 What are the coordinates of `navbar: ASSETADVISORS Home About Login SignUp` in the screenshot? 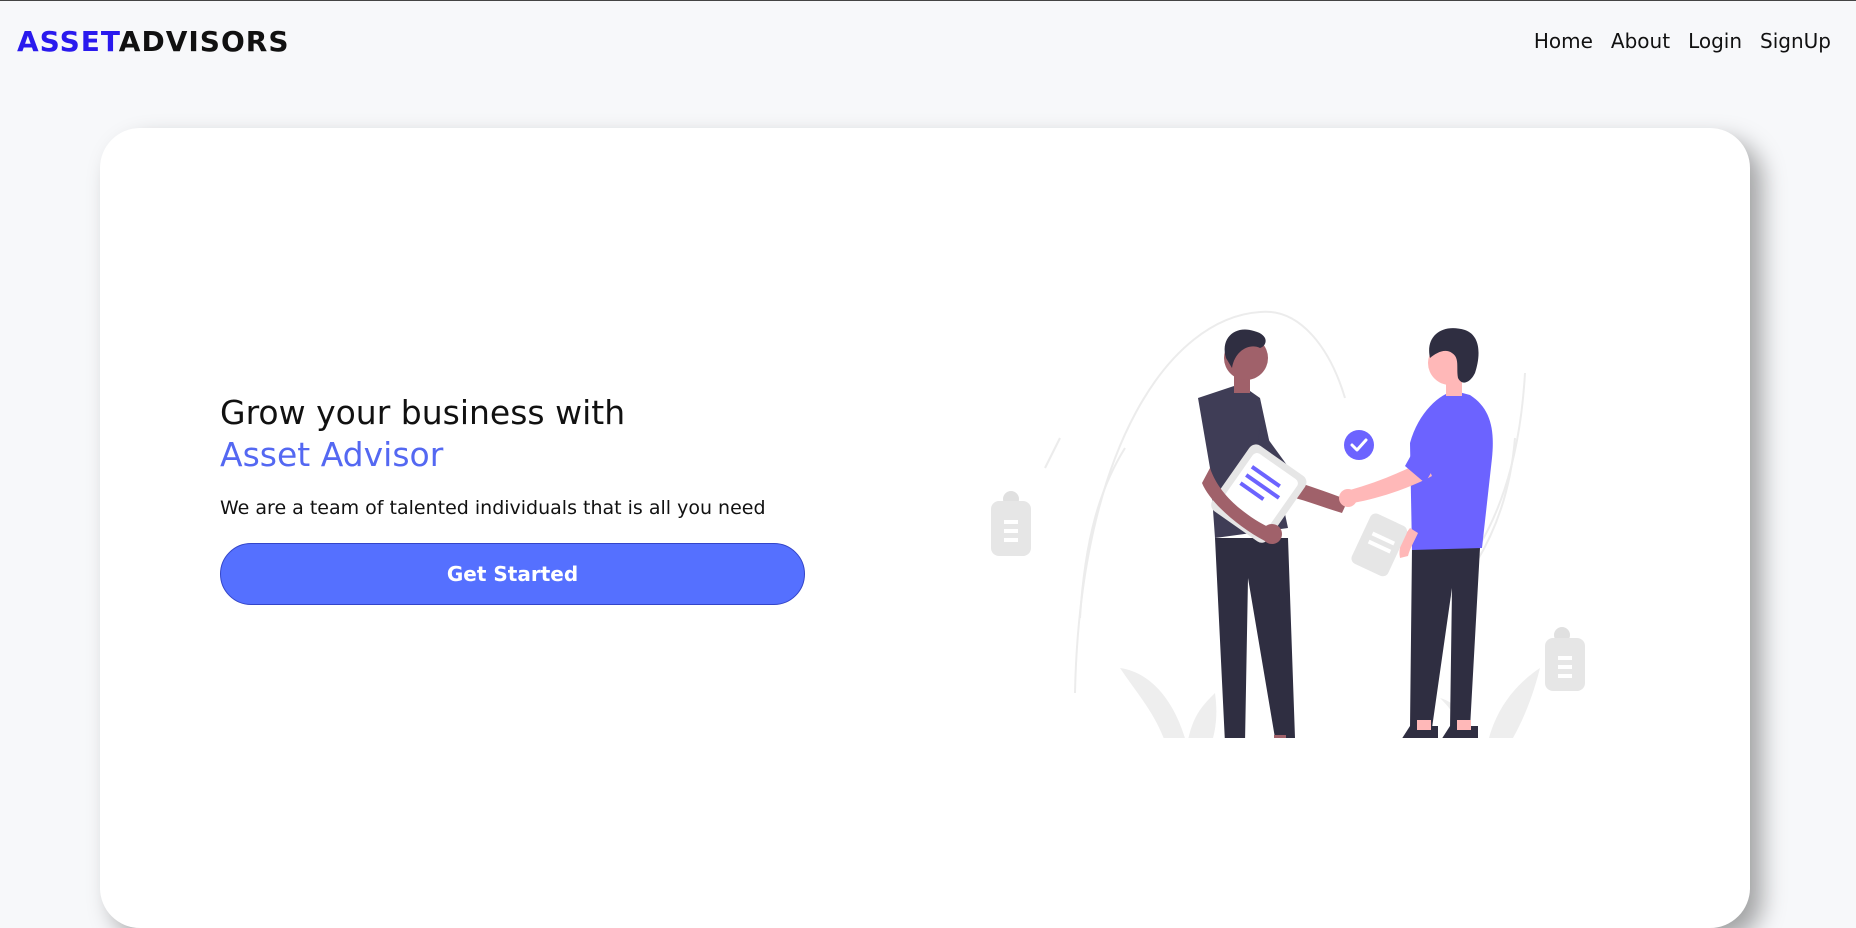 It's located at (928, 41).